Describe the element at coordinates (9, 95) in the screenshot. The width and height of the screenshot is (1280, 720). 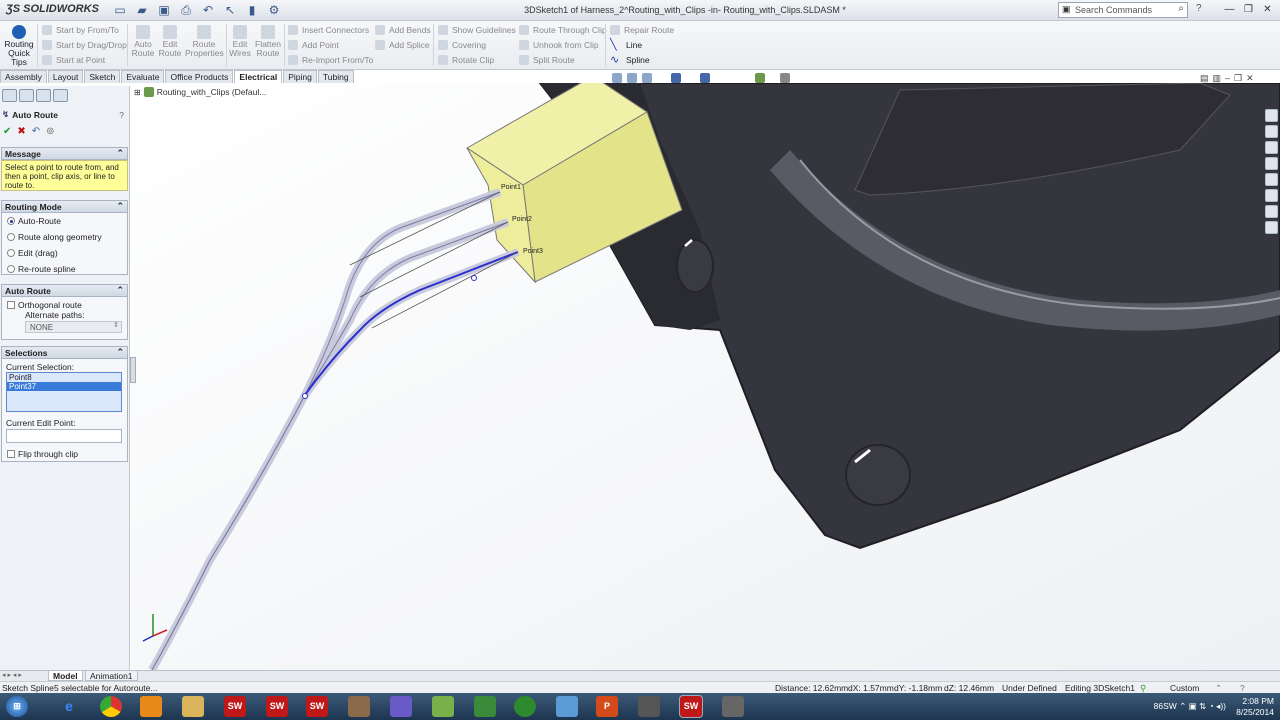
I see `feature-manager-icon` at that location.